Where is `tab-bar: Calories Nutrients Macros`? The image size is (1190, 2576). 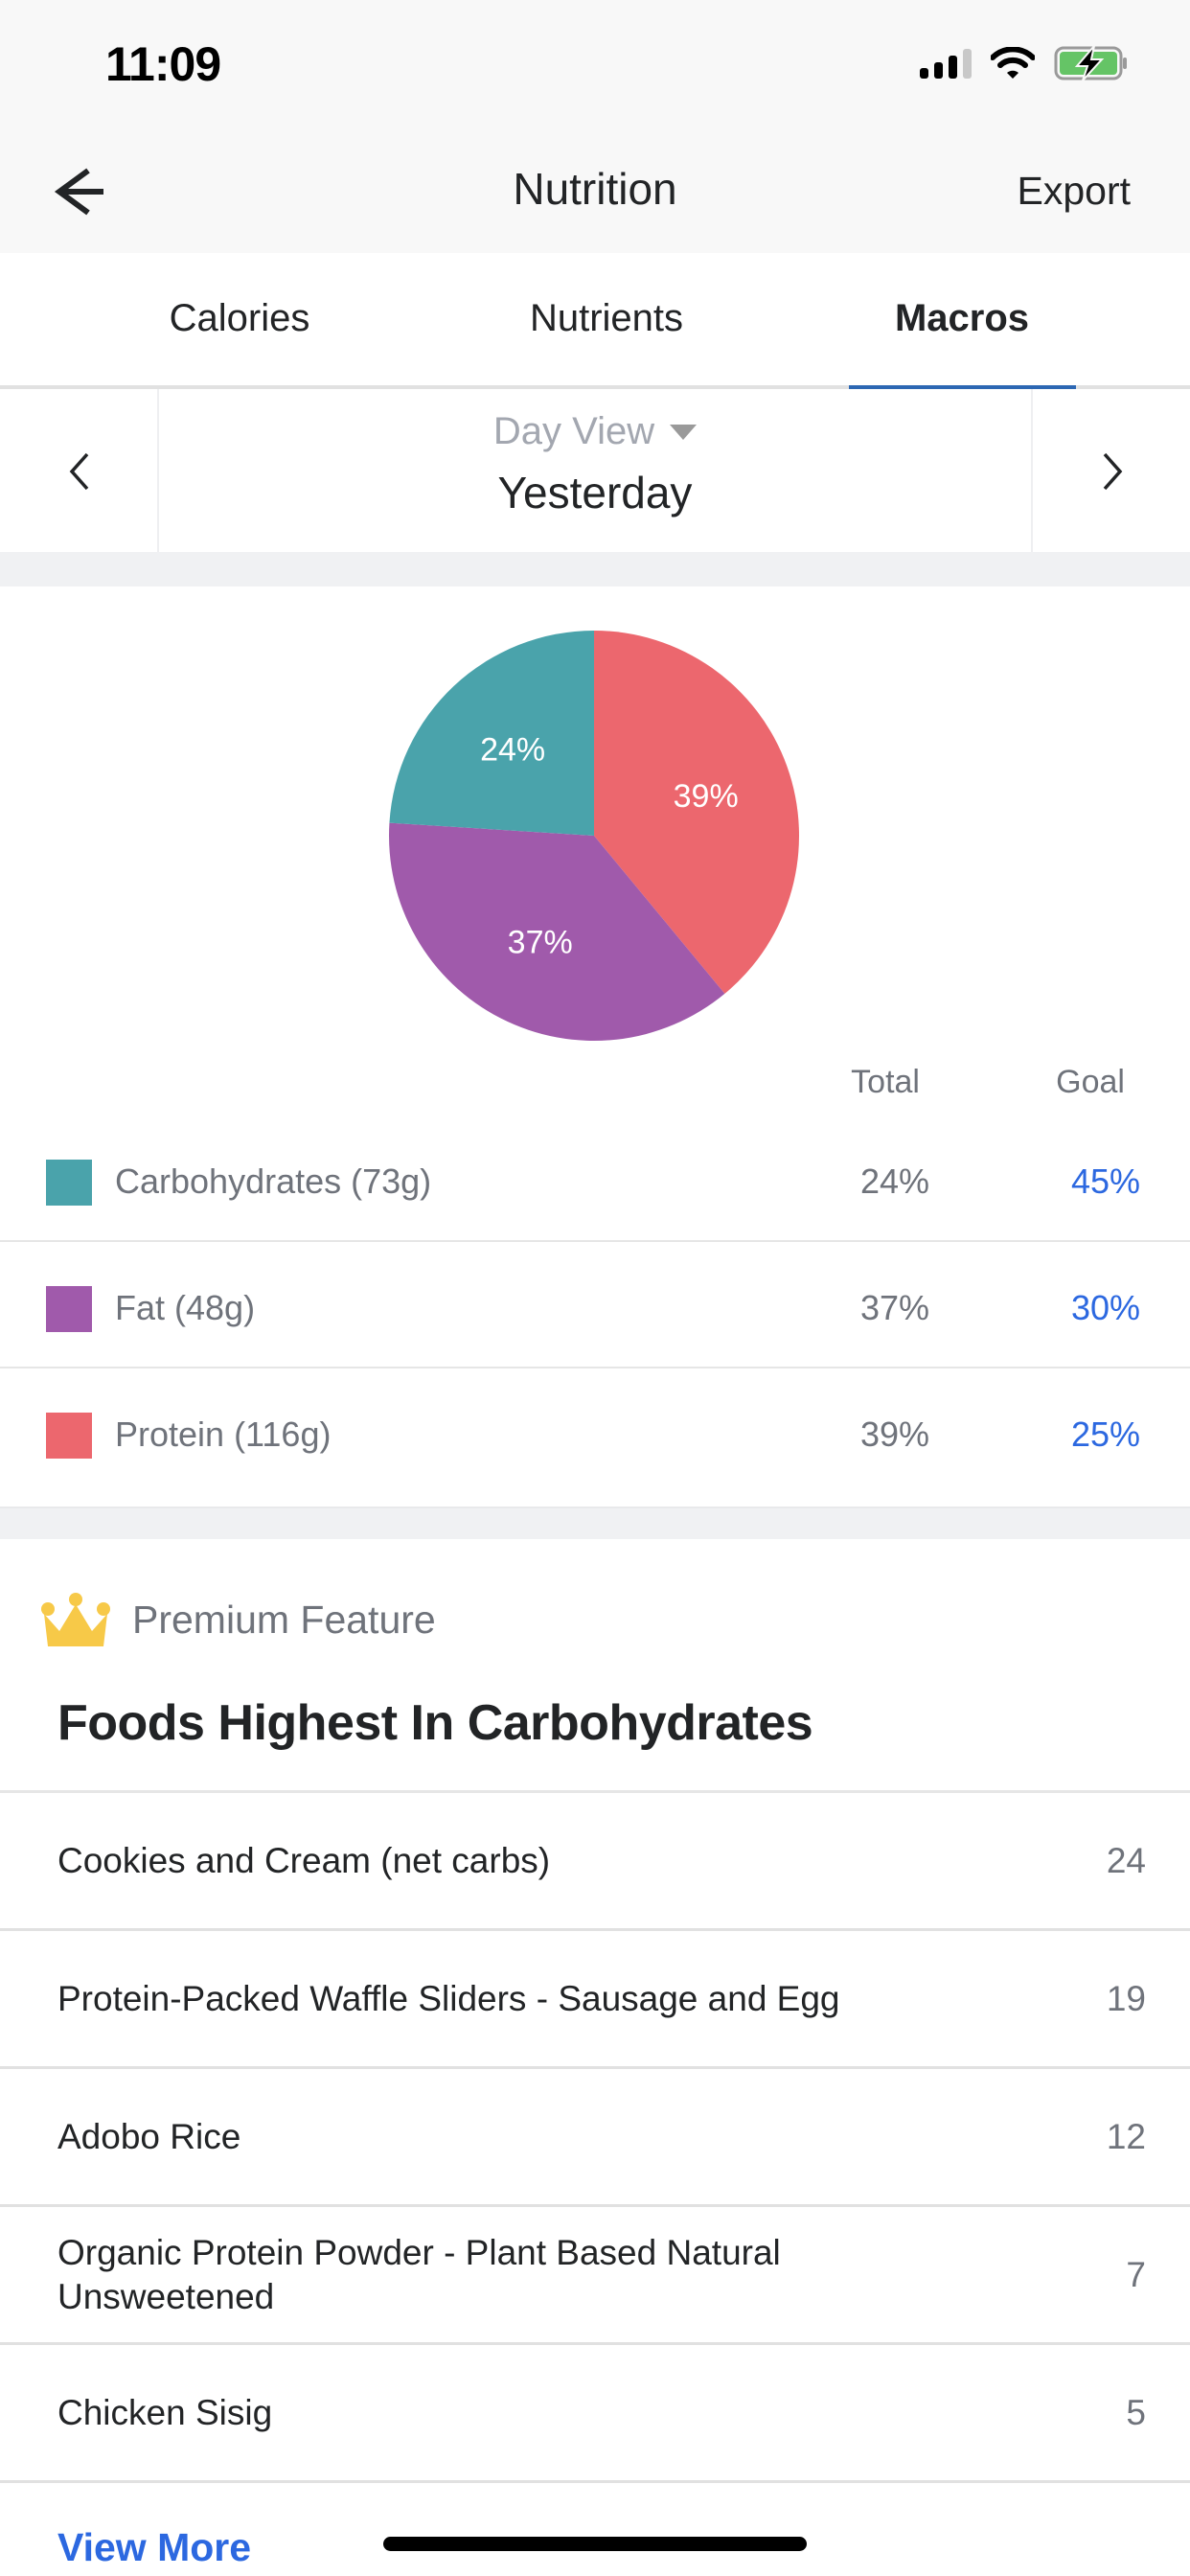 tab-bar: Calories Nutrients Macros is located at coordinates (595, 322).